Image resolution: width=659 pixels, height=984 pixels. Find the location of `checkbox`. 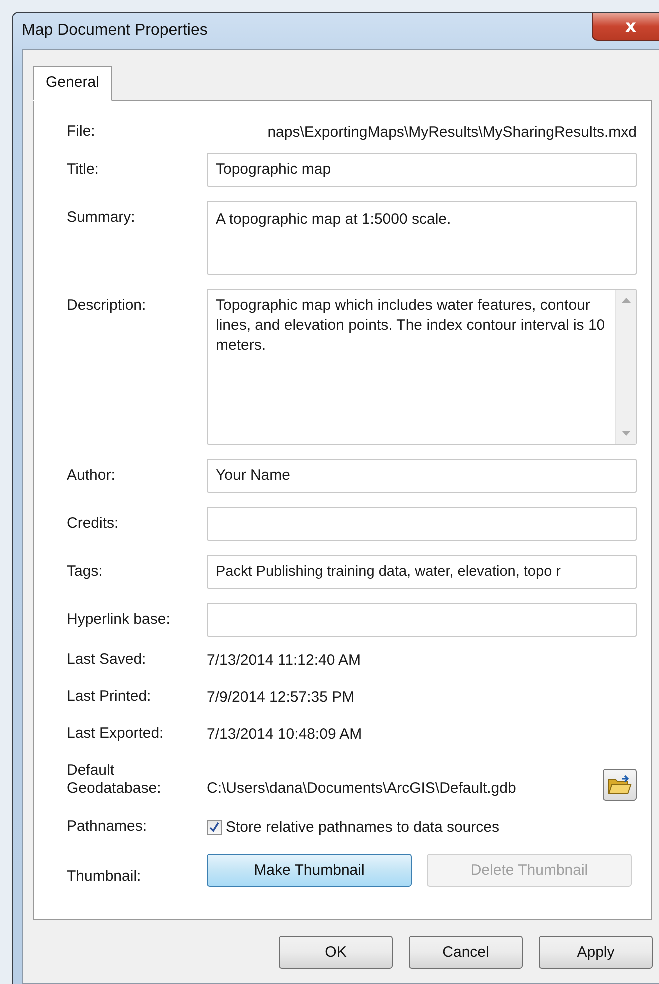

checkbox is located at coordinates (214, 827).